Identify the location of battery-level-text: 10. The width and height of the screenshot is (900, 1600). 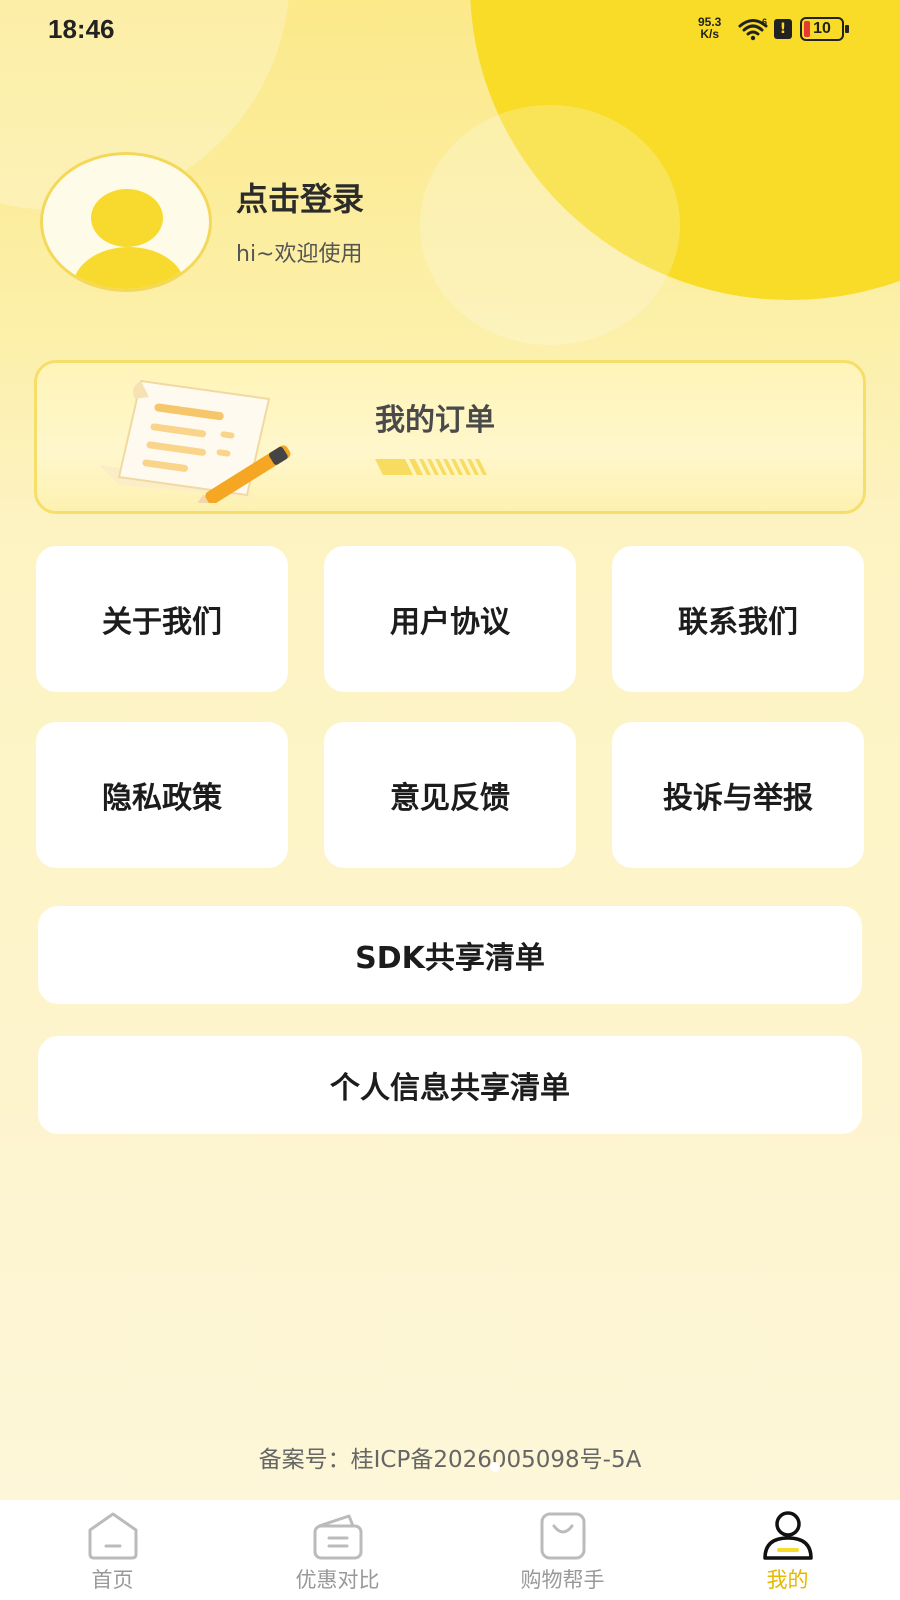
(822, 28).